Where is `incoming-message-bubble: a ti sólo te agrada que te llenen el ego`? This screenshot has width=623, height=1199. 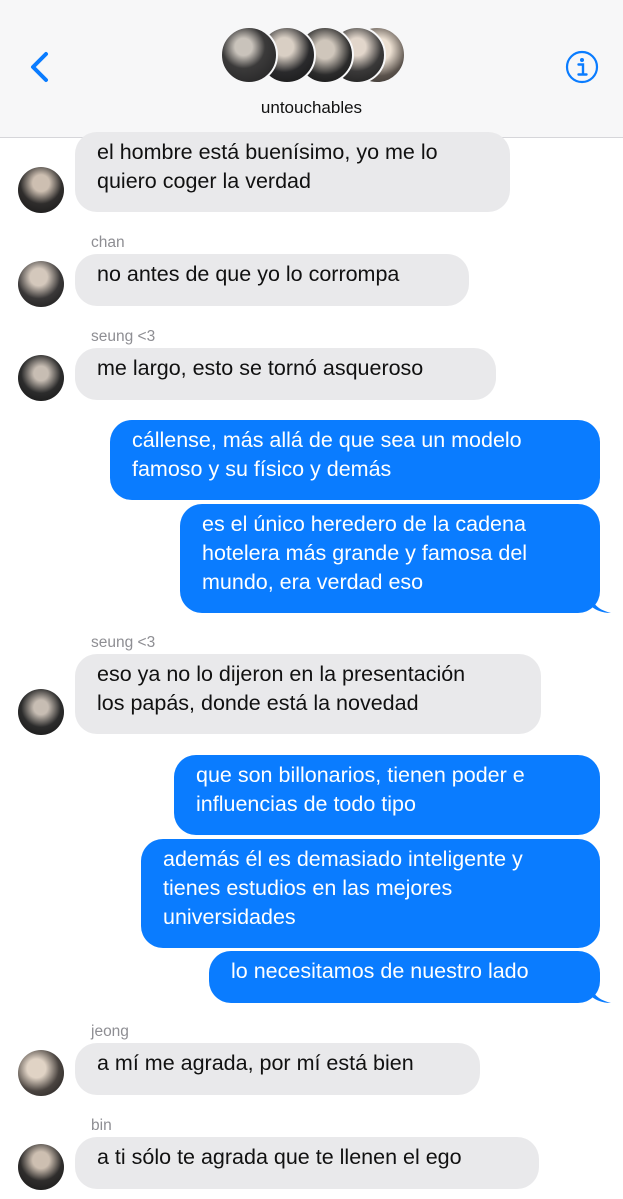
incoming-message-bubble: a ti sólo te agrada que te llenen el ego is located at coordinates (307, 1163).